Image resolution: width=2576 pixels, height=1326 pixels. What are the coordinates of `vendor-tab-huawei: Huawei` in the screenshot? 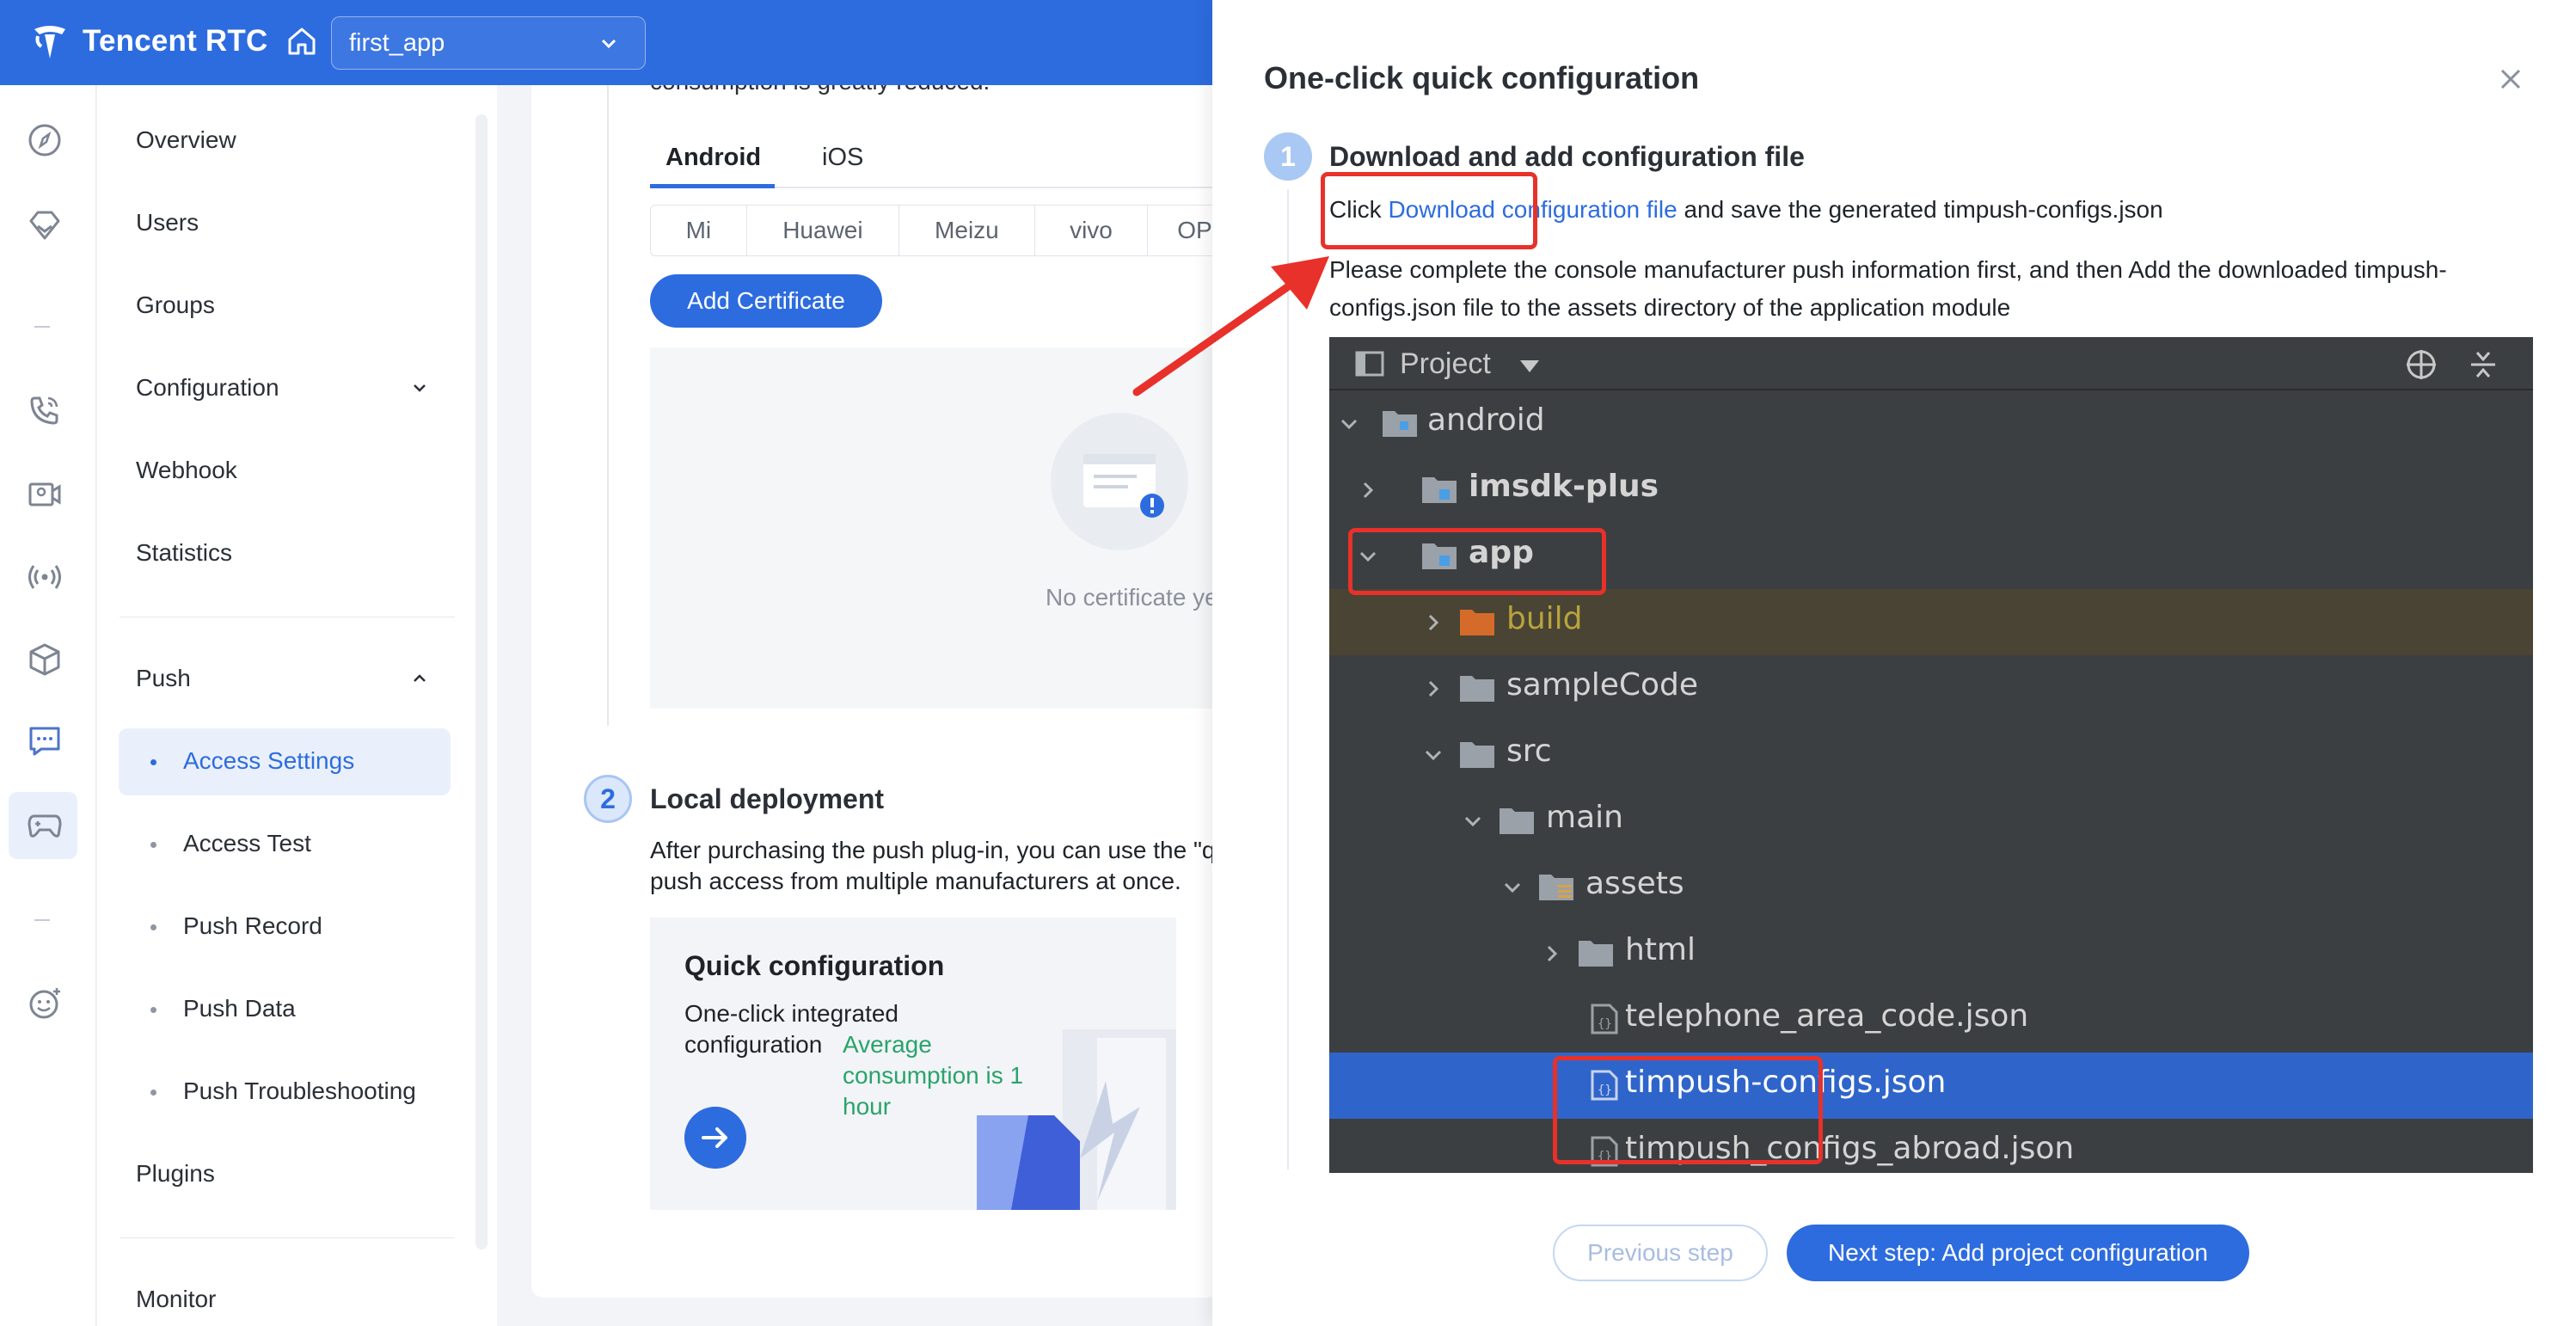 It's located at (823, 231).